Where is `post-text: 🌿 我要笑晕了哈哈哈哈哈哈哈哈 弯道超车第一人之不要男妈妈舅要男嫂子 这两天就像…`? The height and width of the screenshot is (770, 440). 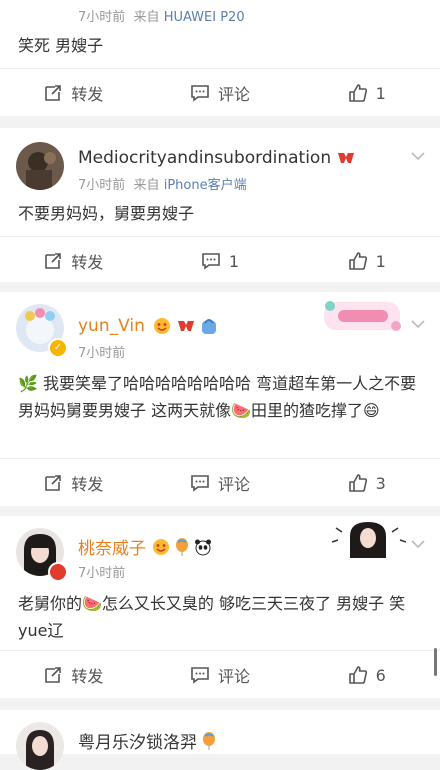 post-text: 🌿 我要笑晕了哈哈哈哈哈哈哈哈 弯道超车第一人之不要男妈妈舅要男嫂子 这两天就像… is located at coordinates (217, 397).